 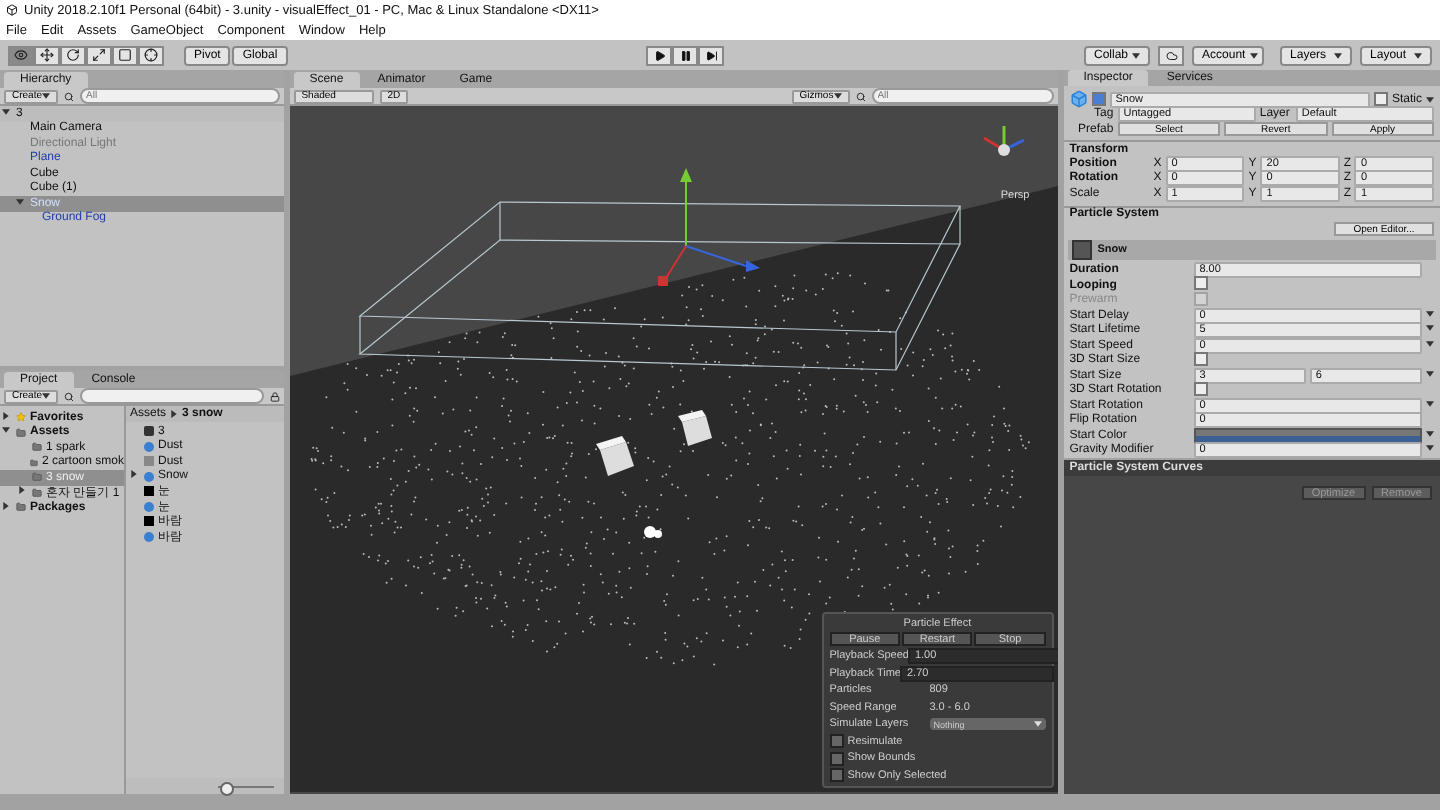 I want to click on scale-icon, so click(x=99, y=55).